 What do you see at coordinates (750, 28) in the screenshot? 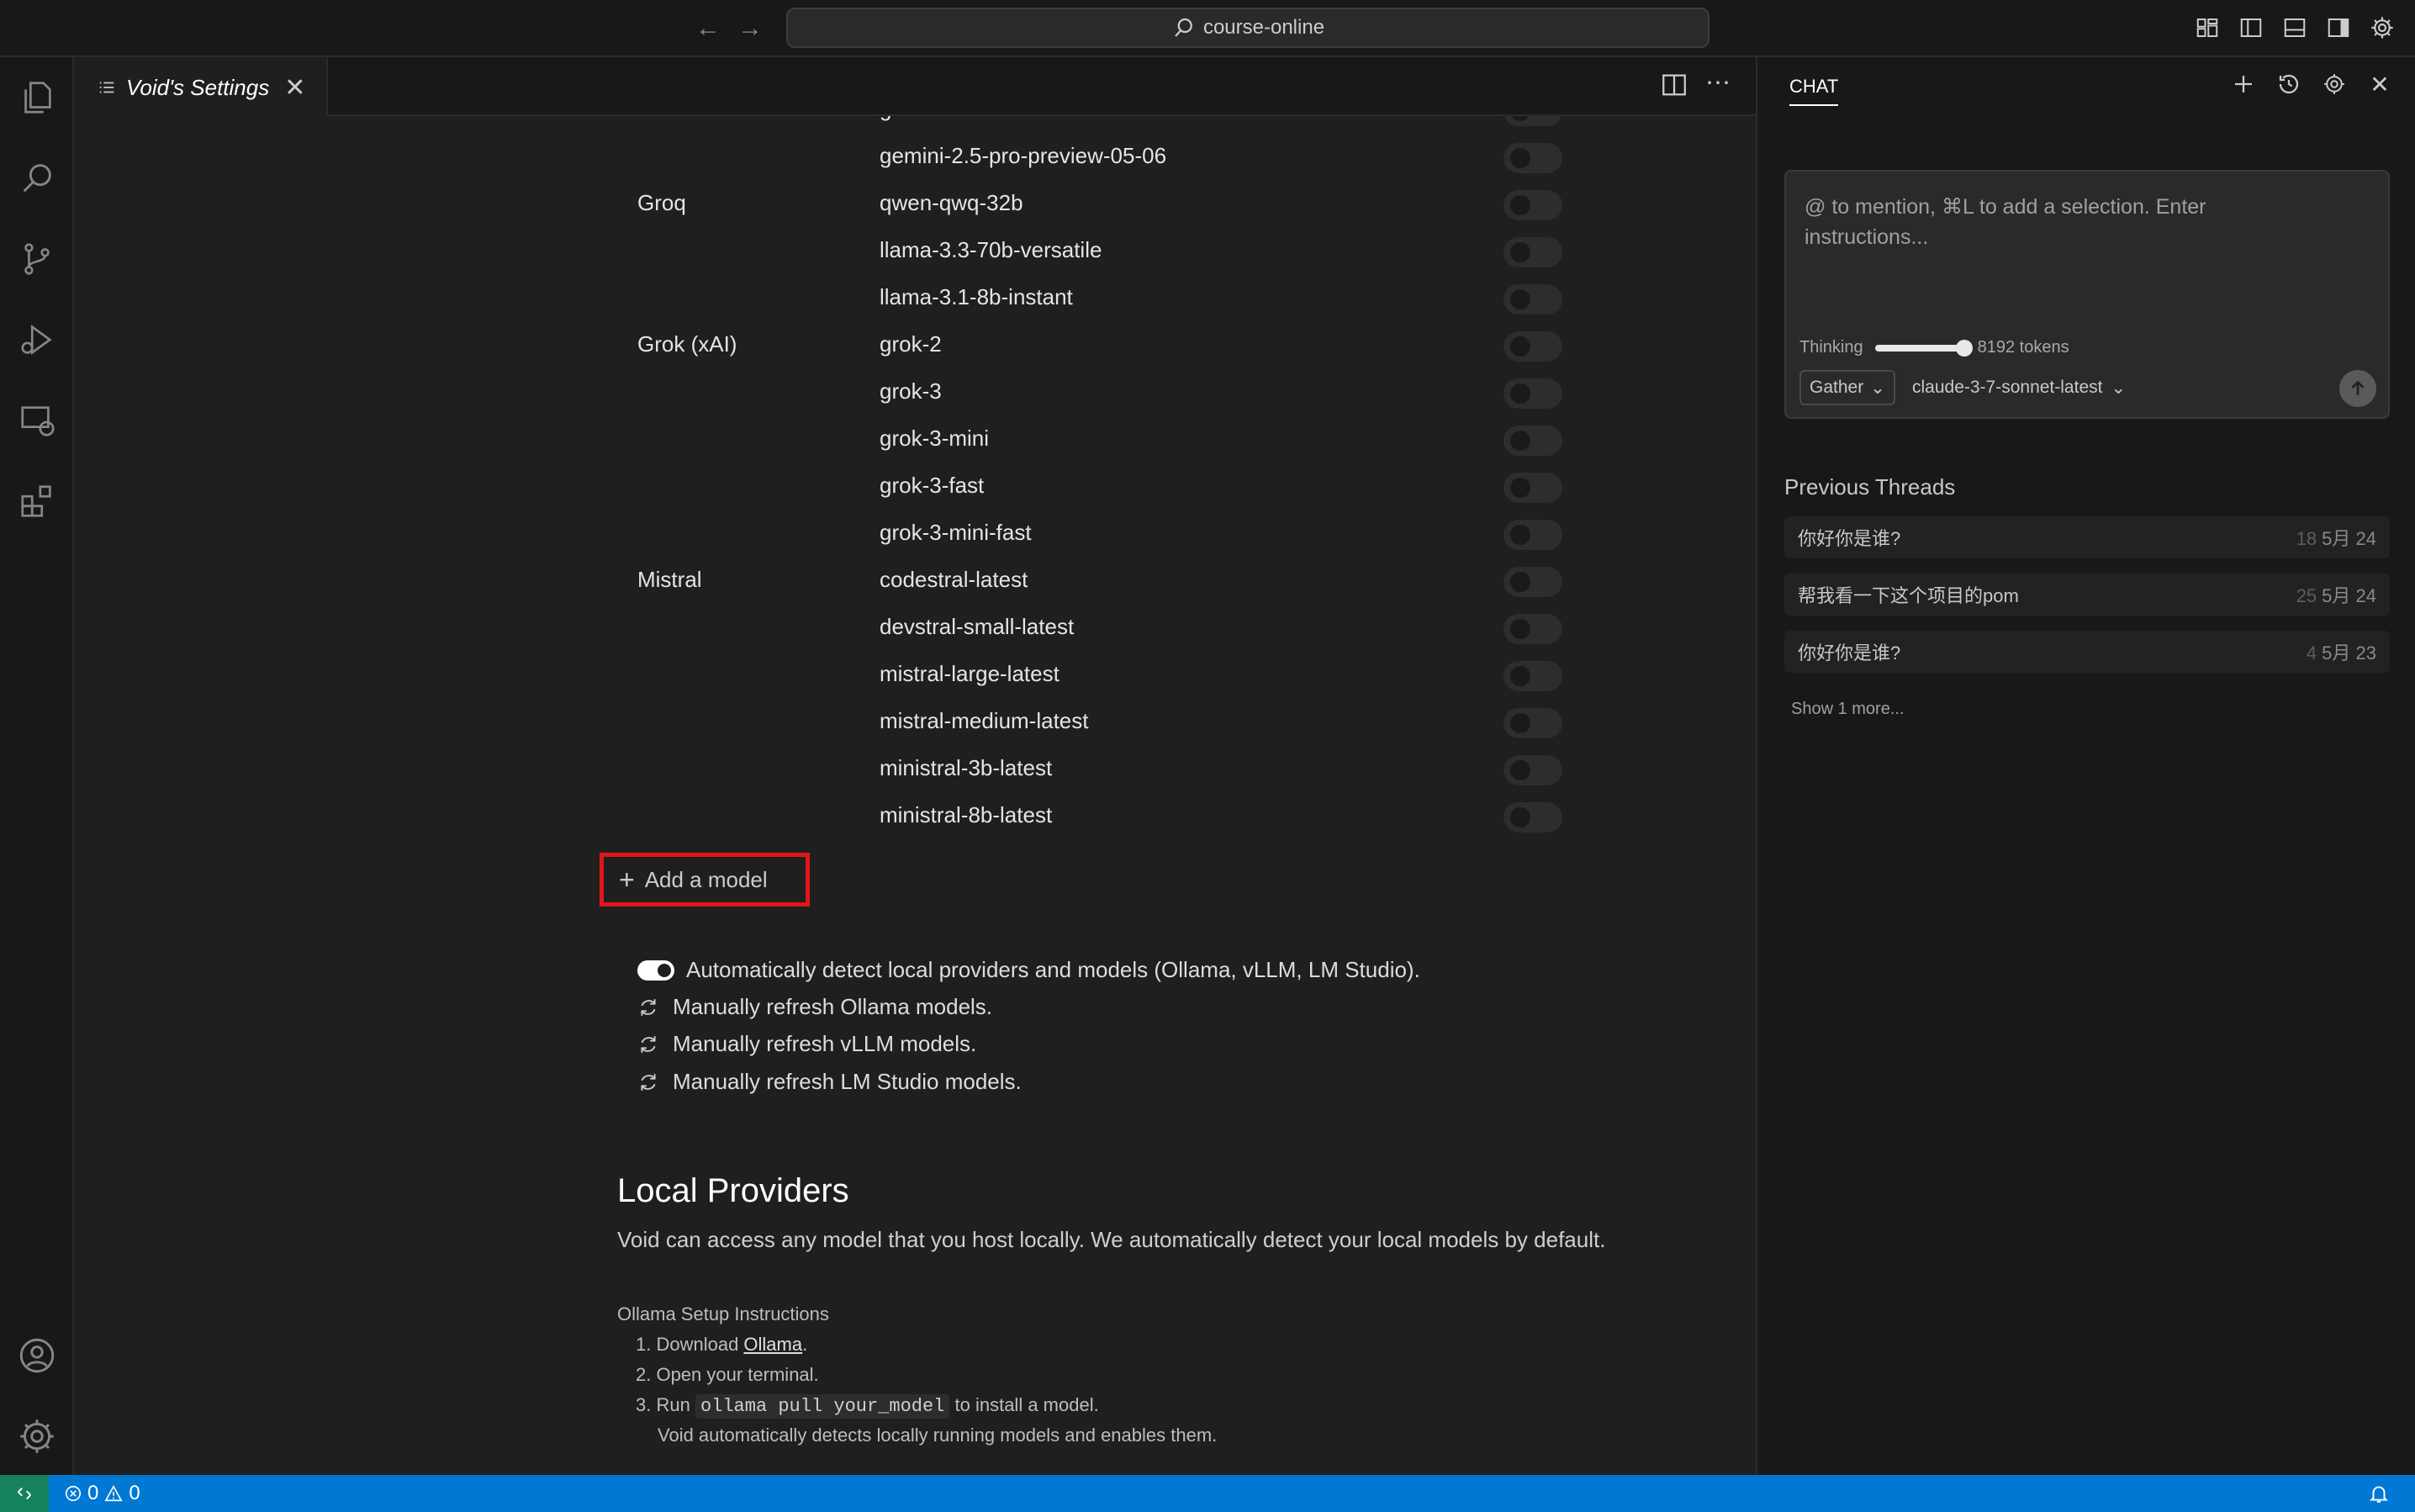
I see `forward-arrow-icon: →` at bounding box center [750, 28].